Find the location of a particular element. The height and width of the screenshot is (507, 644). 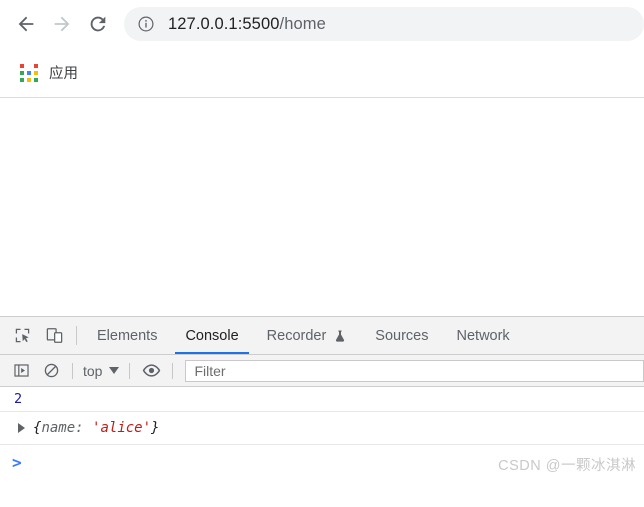

inspect-element-button is located at coordinates (22, 335).